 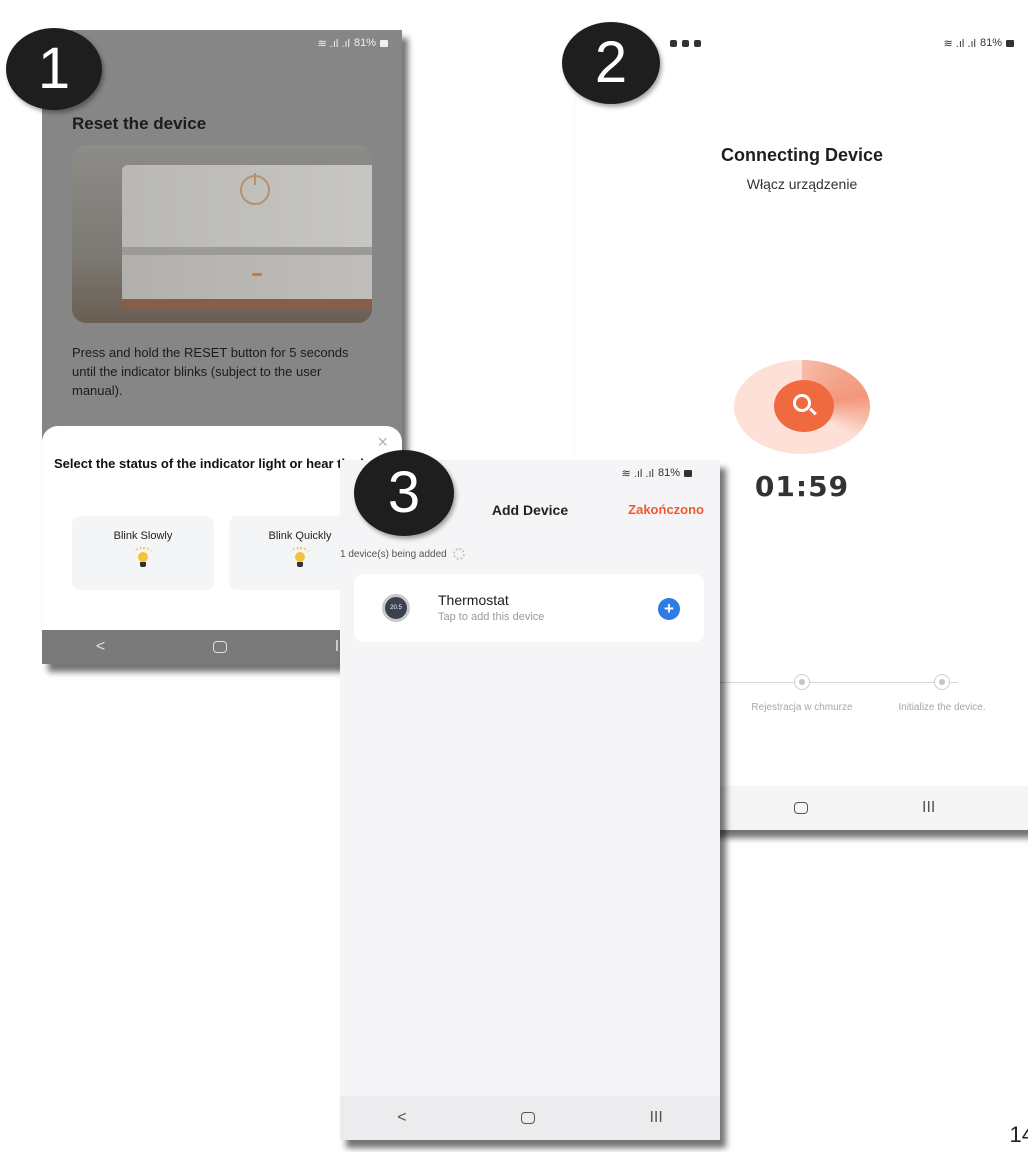 What do you see at coordinates (529, 608) in the screenshot?
I see `device-list-item: 20.5 Thermostat Tap to add this device +` at bounding box center [529, 608].